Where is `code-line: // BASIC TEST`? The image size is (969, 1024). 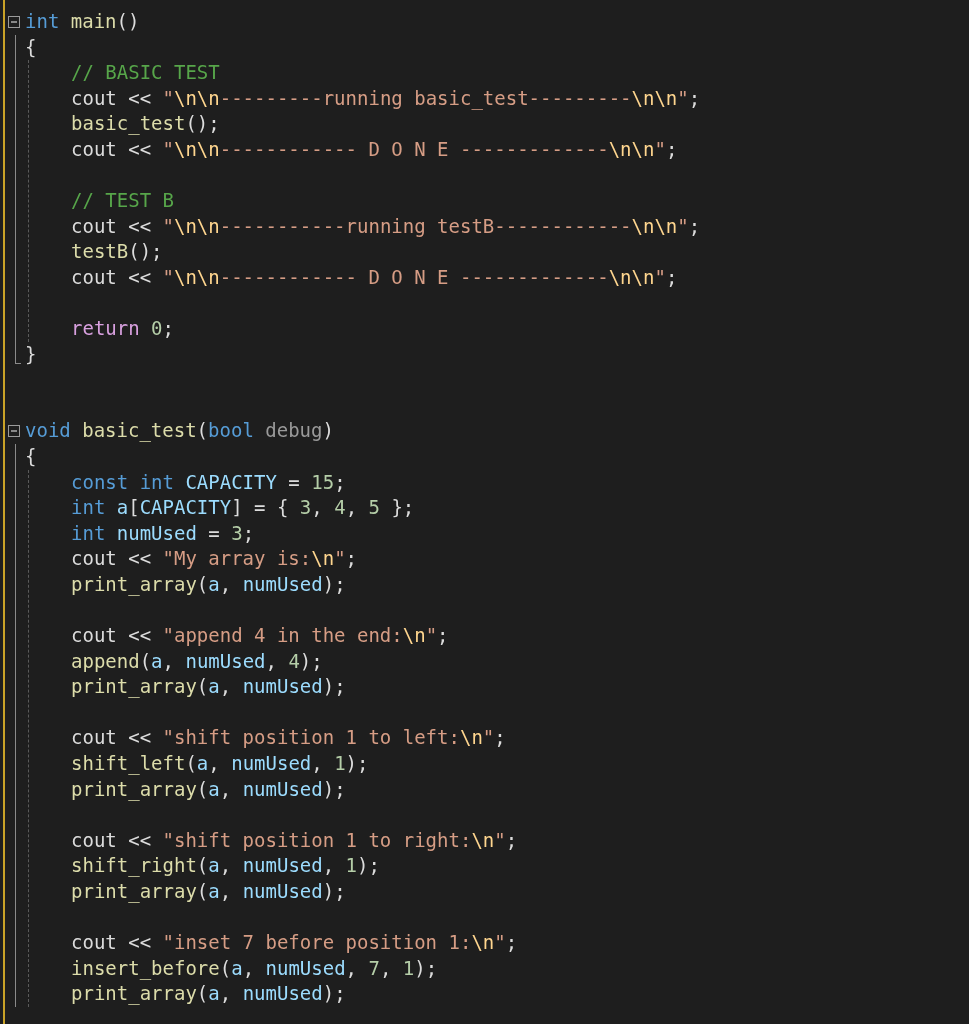 code-line: // BASIC TEST is located at coordinates (146, 73).